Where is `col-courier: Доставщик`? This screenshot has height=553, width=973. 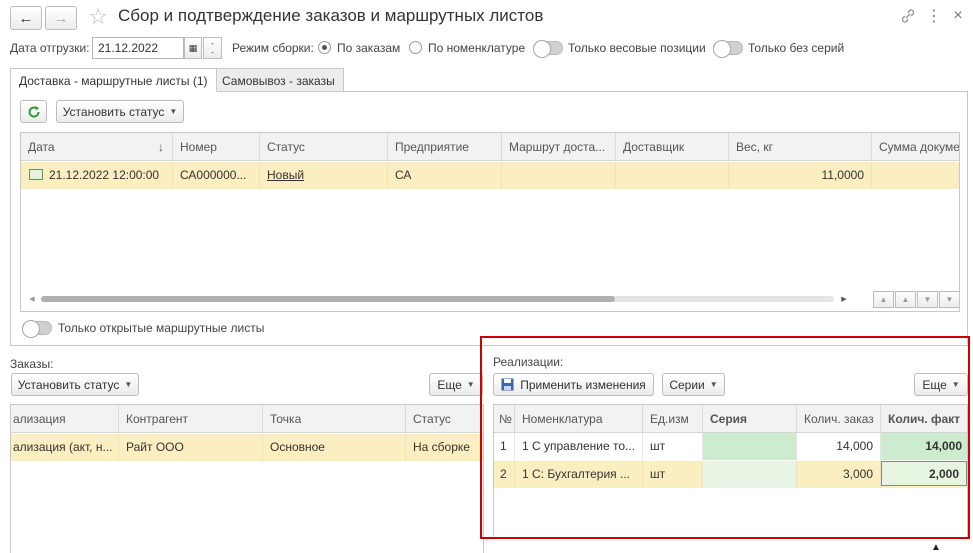 col-courier: Доставщик is located at coordinates (672, 147).